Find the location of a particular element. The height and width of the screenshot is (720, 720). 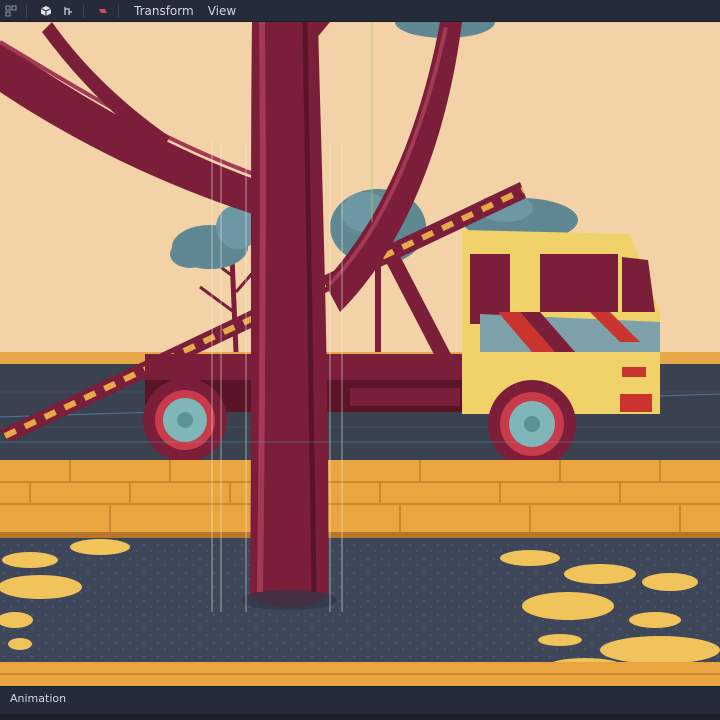

truck-wheel-front is located at coordinates (532, 424).